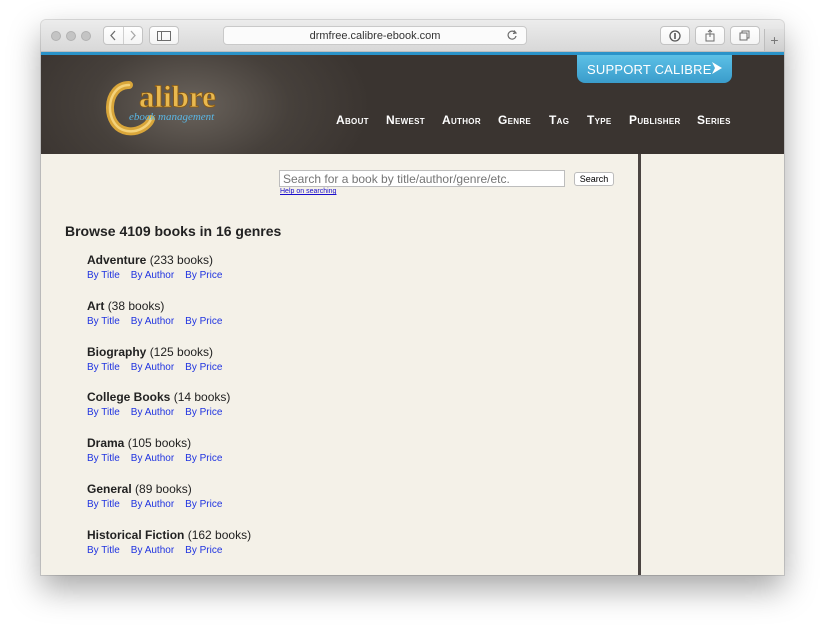  I want to click on plus-icon: +, so click(774, 40).